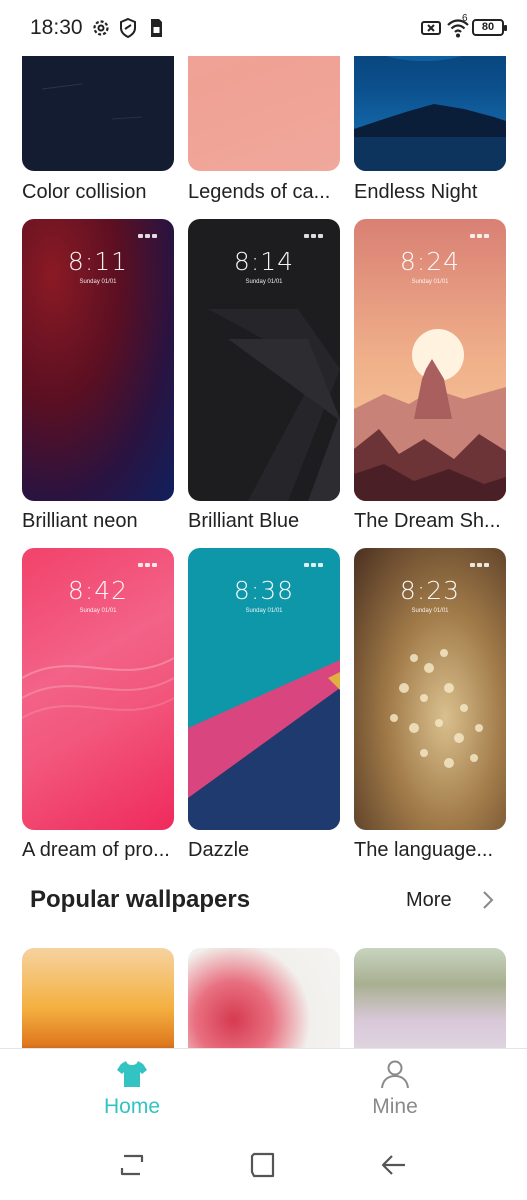  Describe the element at coordinates (244, 521) in the screenshot. I see `wallpaper-title: Brilliant Blue` at that location.